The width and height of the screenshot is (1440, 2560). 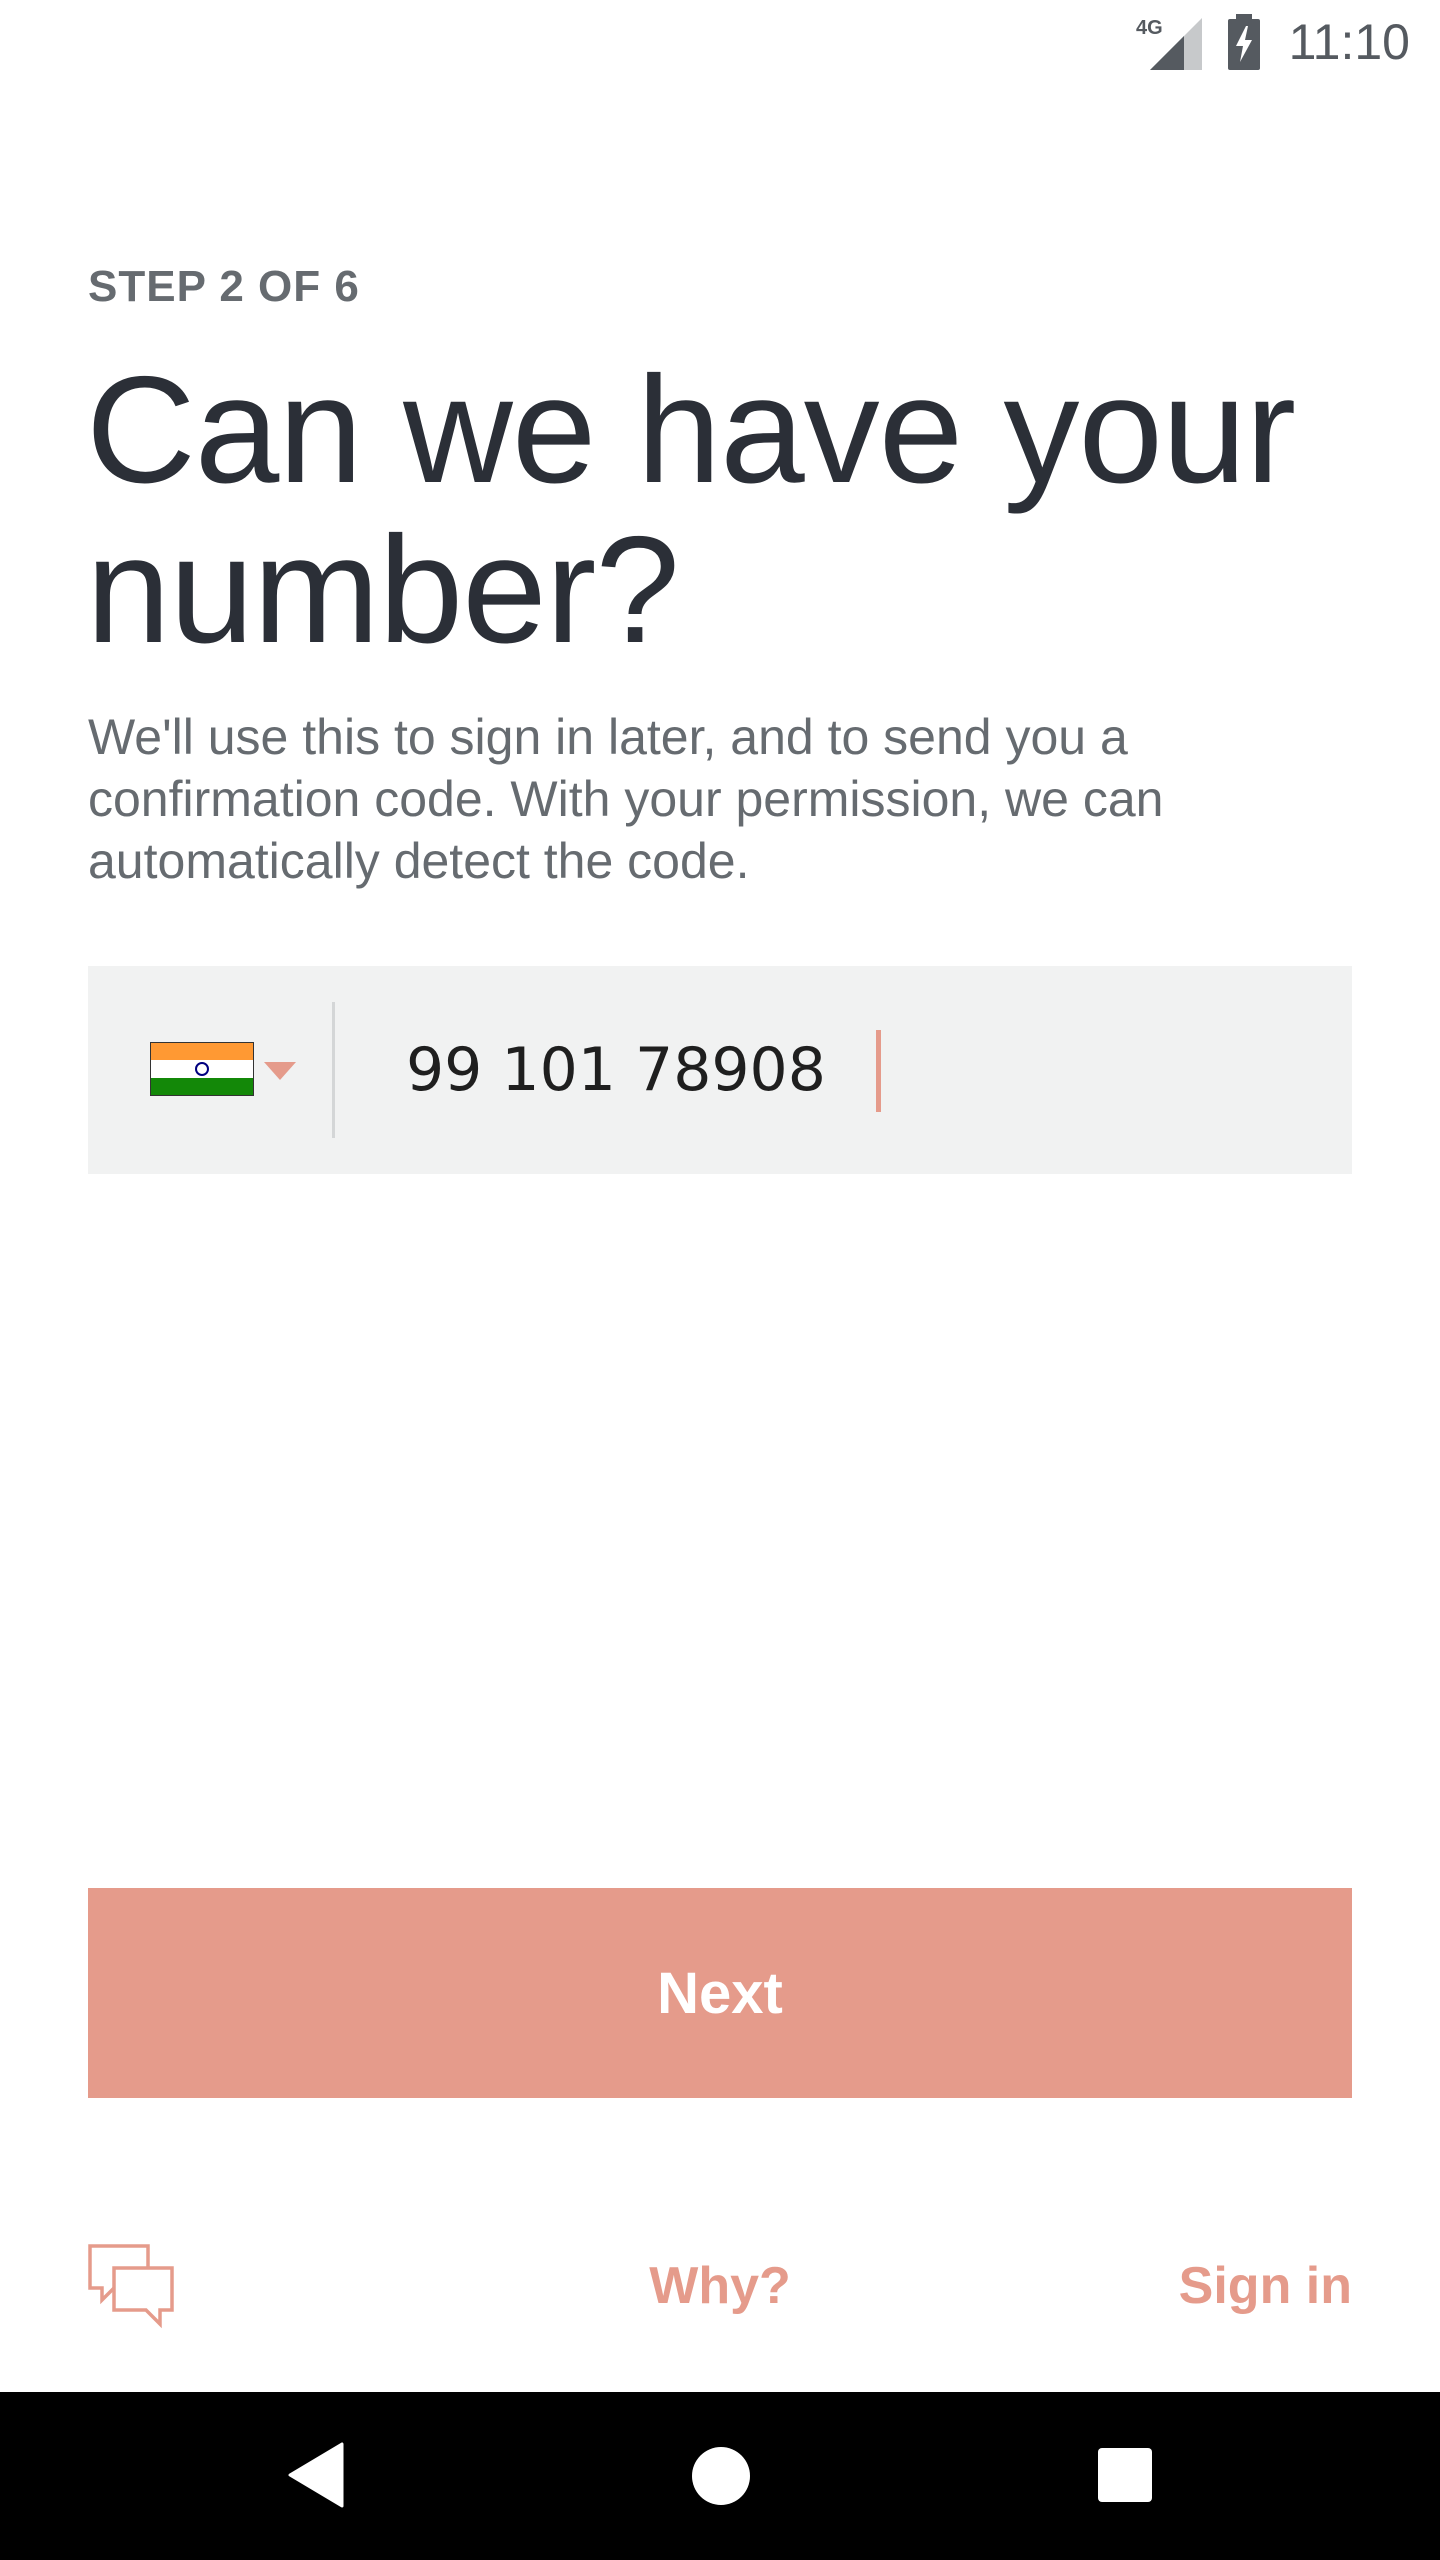 I want to click on battery-charging-icon, so click(x=1244, y=42).